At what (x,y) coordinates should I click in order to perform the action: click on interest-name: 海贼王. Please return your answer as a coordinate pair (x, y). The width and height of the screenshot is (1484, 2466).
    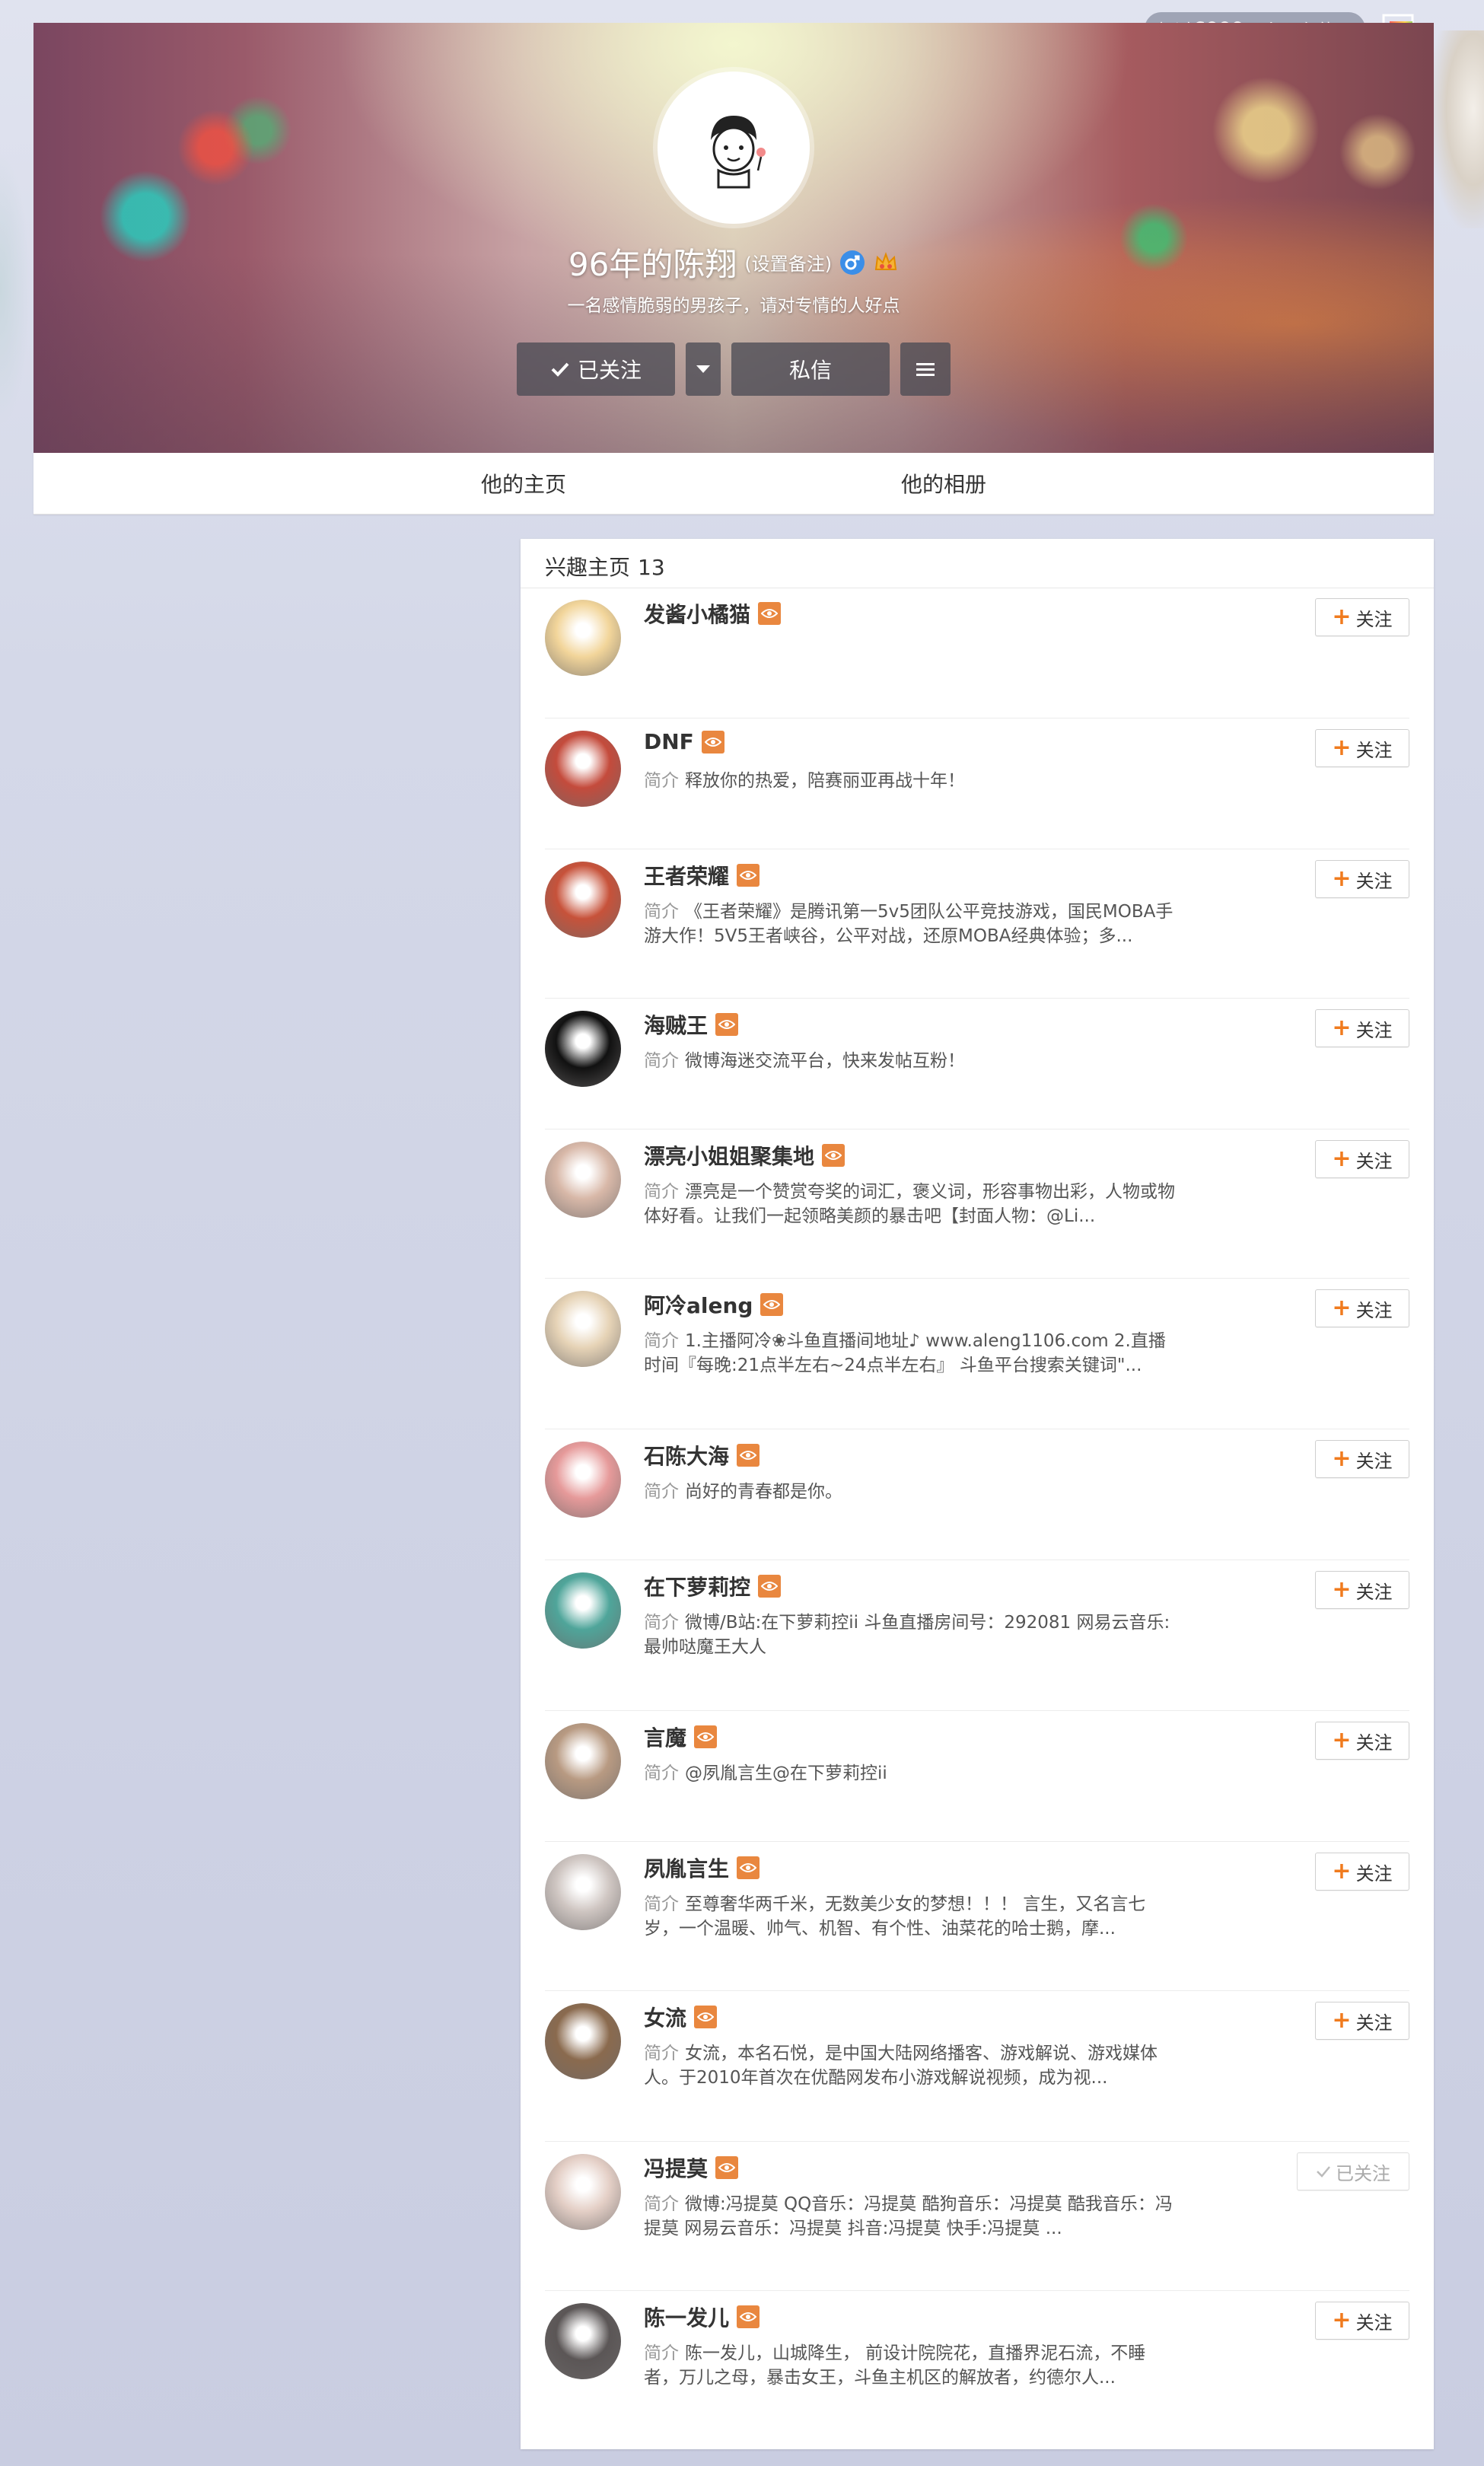
    Looking at the image, I should click on (676, 1024).